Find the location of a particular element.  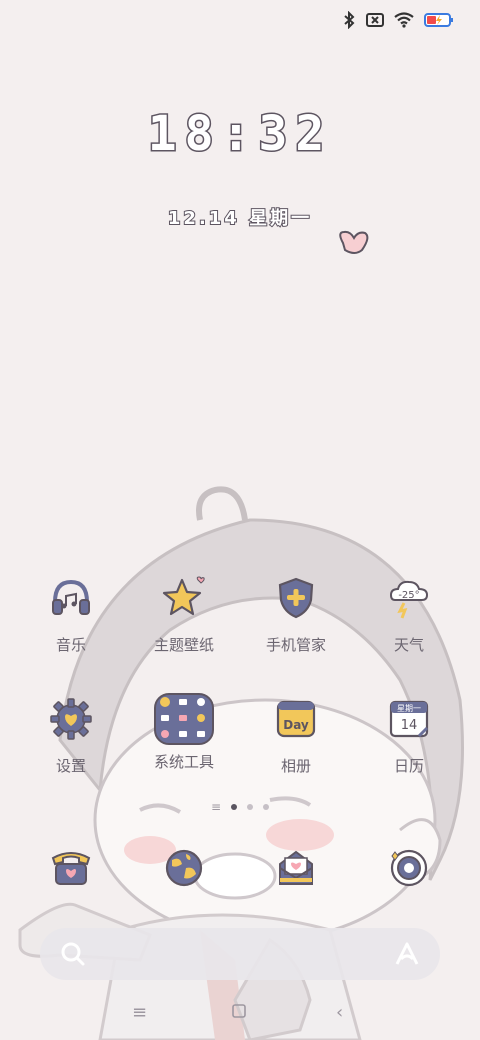

dock-camera is located at coordinates (409, 868).